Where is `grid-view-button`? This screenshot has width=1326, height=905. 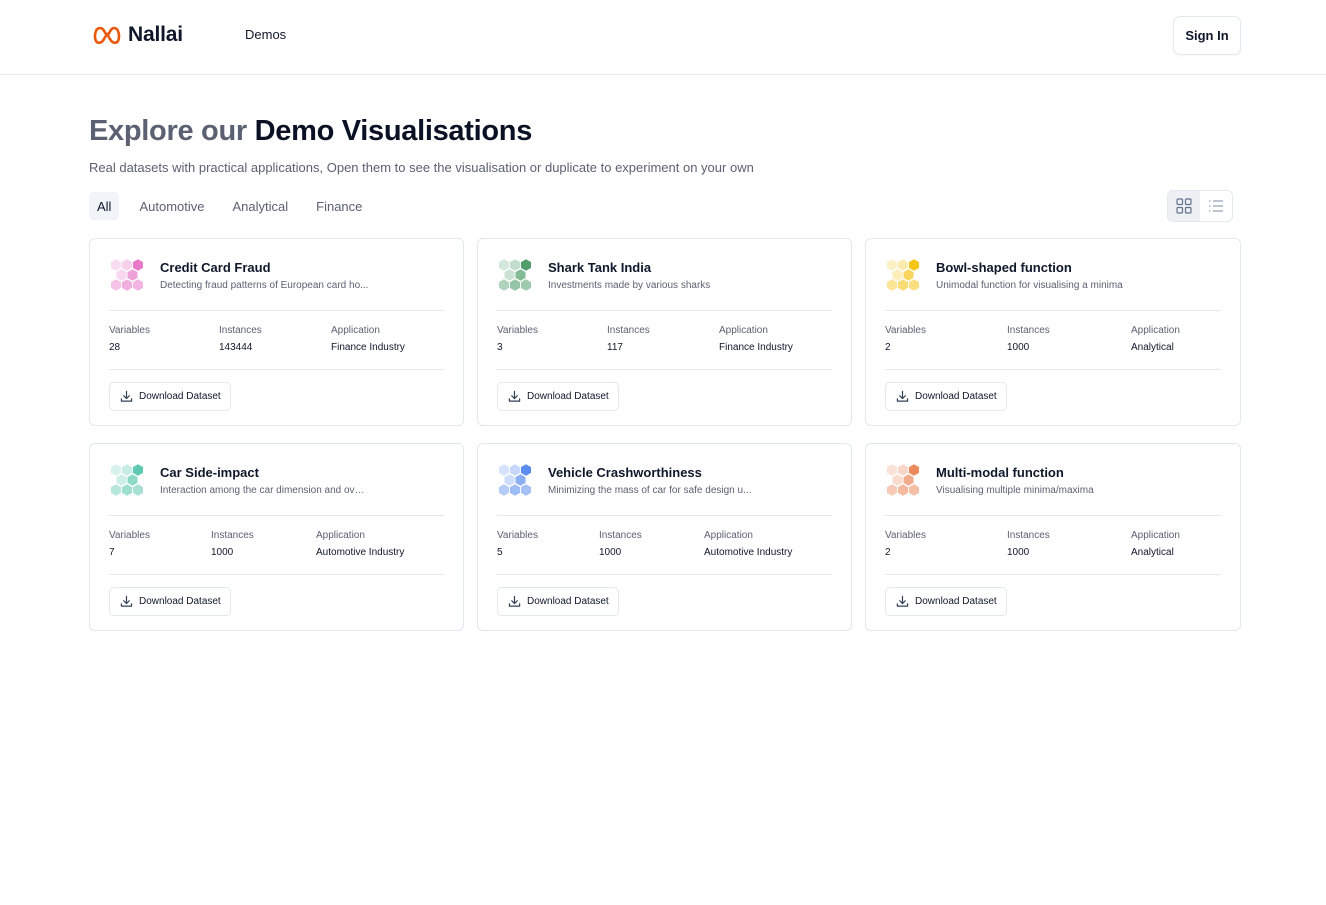 grid-view-button is located at coordinates (1184, 206).